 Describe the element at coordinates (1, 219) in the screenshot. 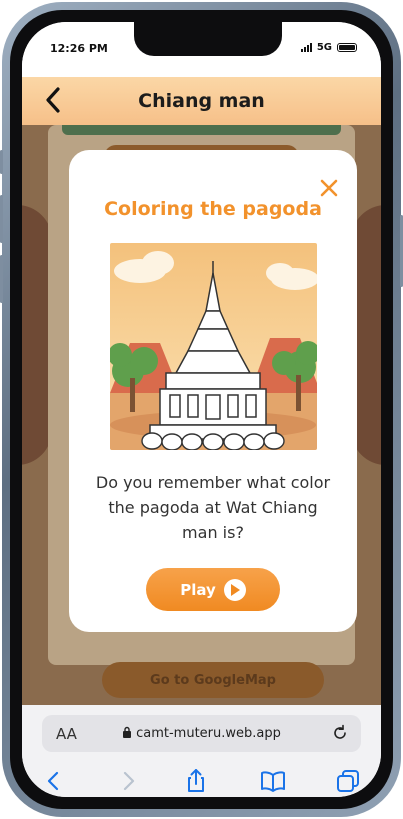

I see `volume-up-button` at that location.